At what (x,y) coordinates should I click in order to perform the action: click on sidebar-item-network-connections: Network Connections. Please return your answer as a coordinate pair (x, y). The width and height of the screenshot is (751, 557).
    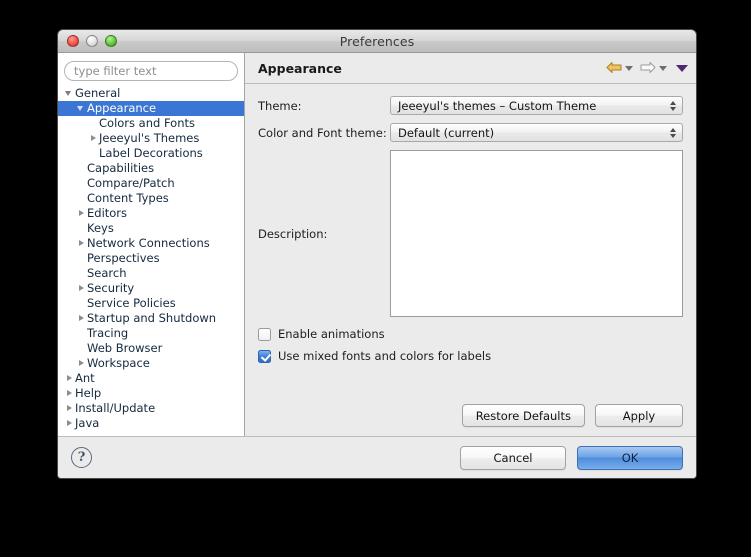
    Looking at the image, I should click on (151, 243).